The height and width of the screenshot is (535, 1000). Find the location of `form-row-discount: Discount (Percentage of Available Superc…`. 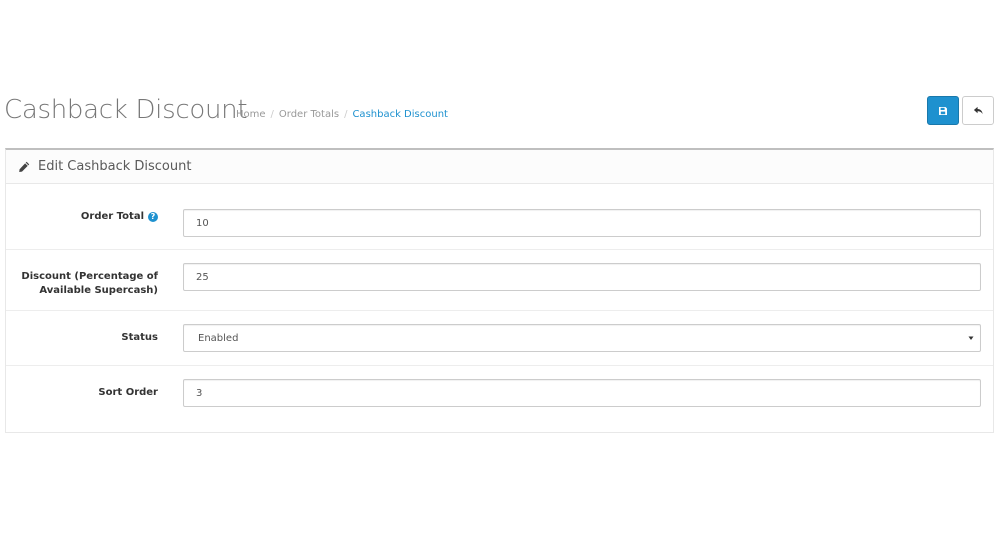

form-row-discount: Discount (Percentage of Available Superc… is located at coordinates (499, 280).